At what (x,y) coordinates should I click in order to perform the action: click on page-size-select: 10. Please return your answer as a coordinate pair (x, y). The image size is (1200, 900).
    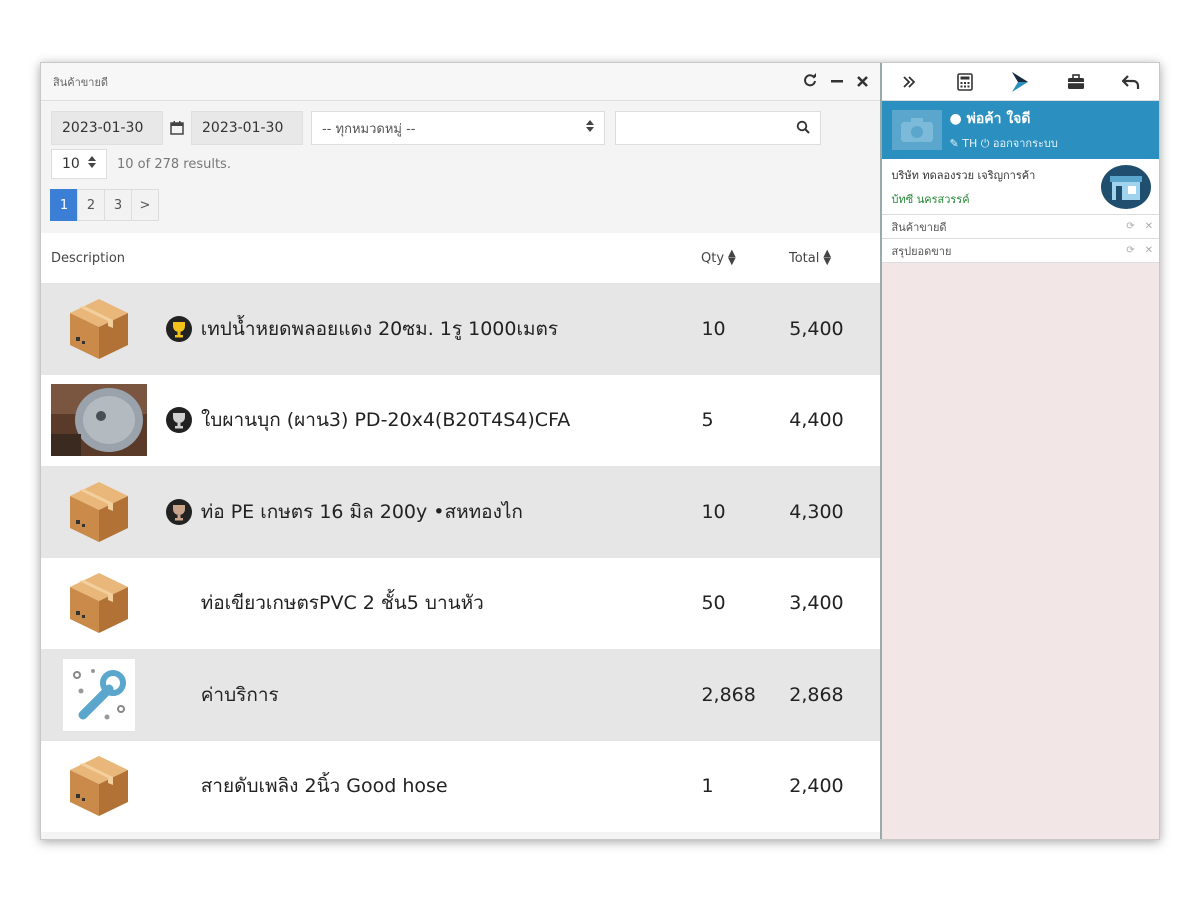
    Looking at the image, I should click on (79, 164).